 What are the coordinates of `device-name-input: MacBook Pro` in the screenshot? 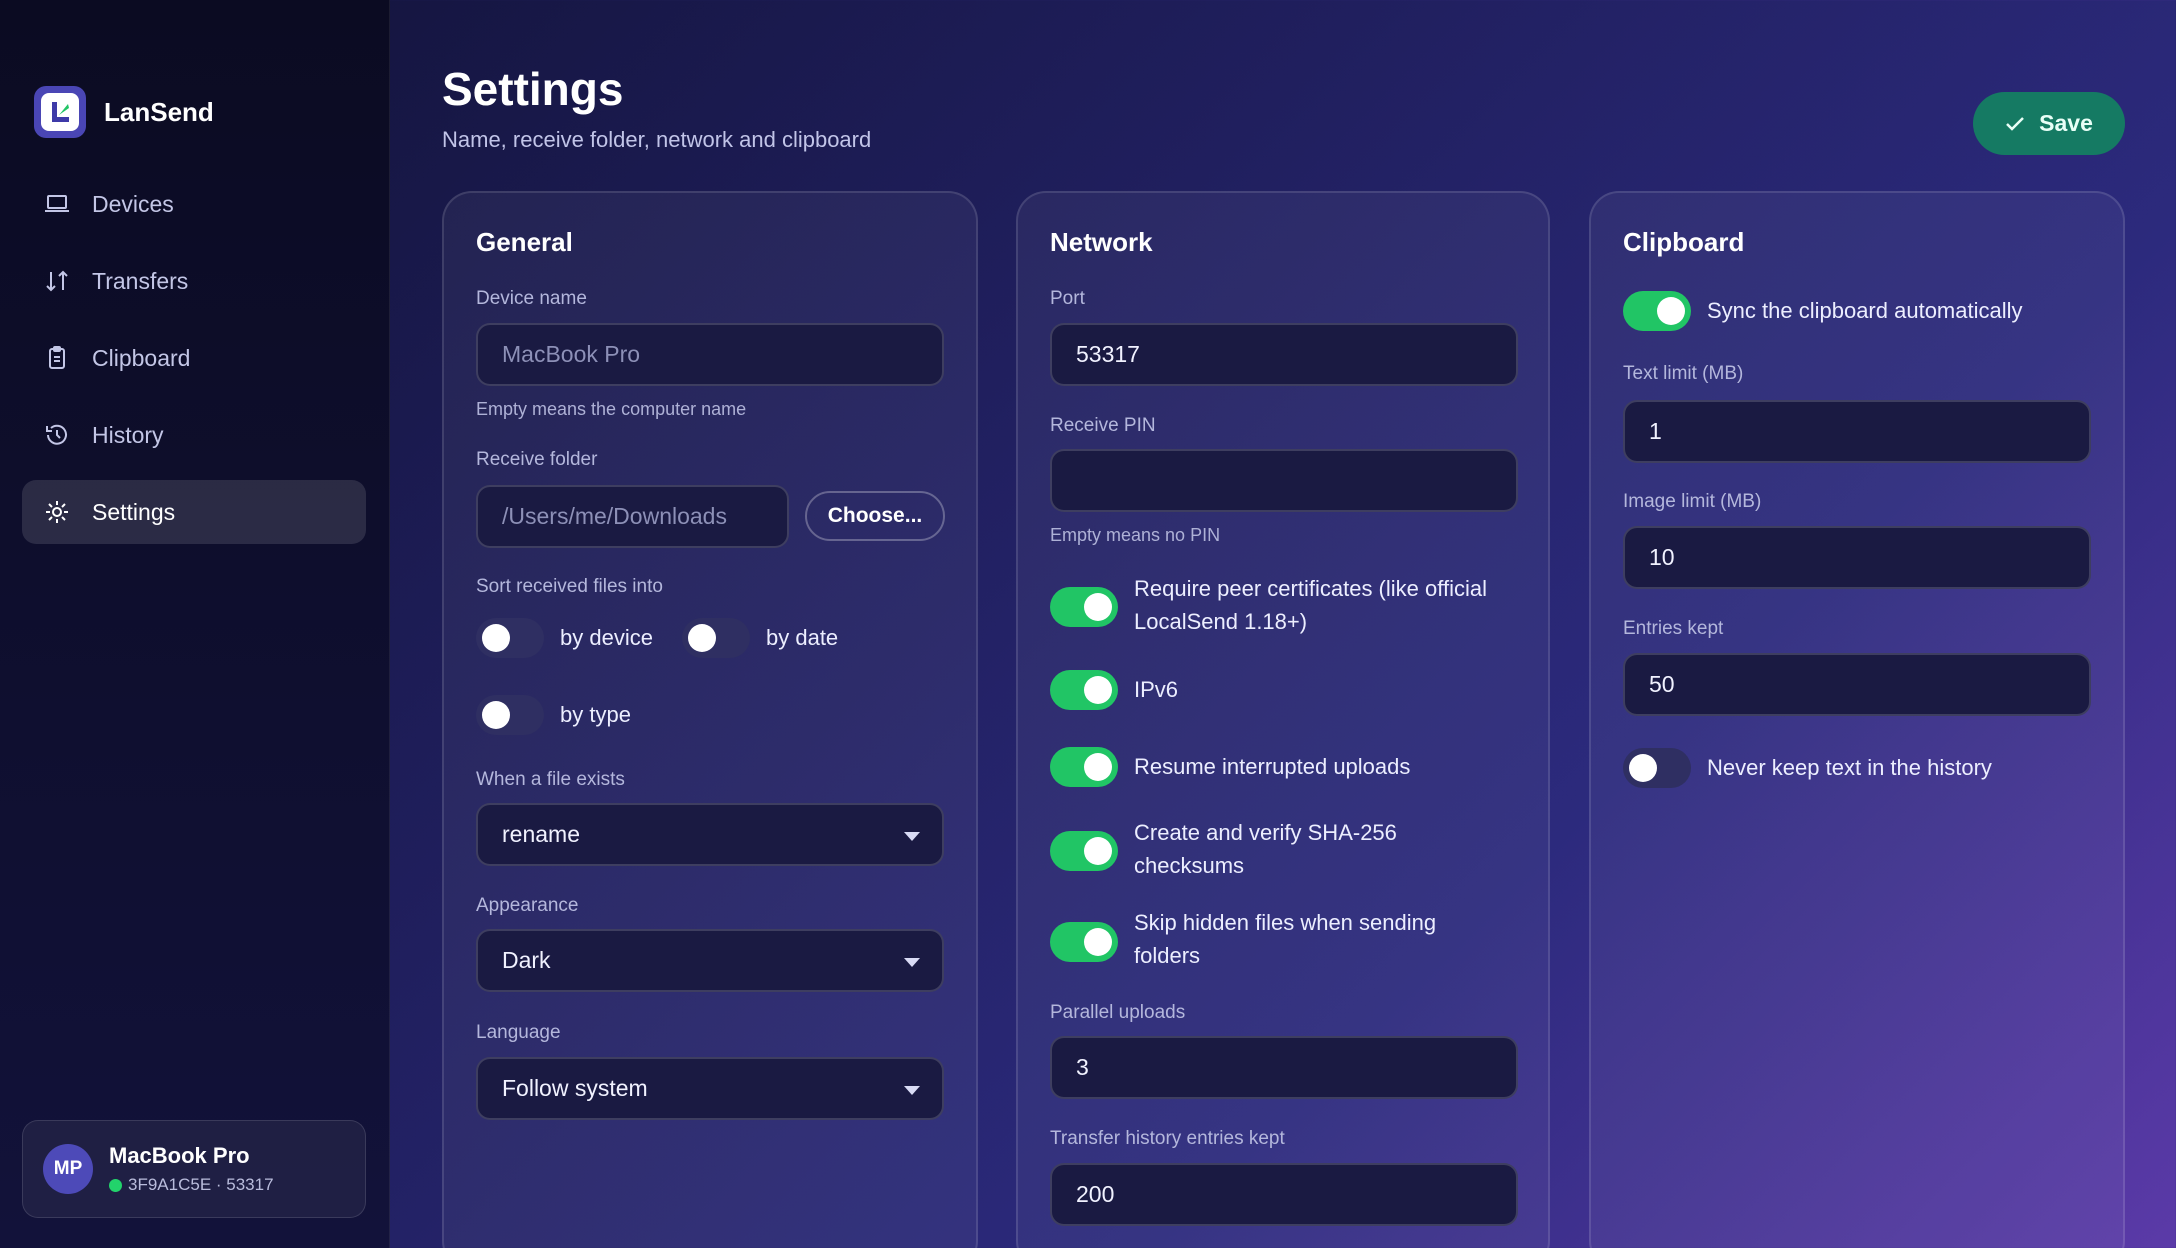 It's located at (710, 354).